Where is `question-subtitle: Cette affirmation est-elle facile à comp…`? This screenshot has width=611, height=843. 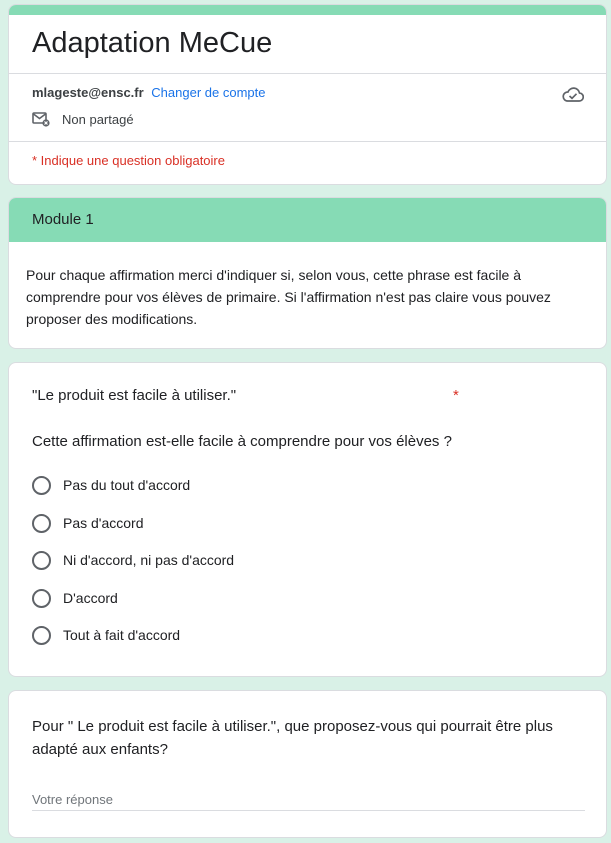
question-subtitle: Cette affirmation est-elle facile à comp… is located at coordinates (242, 441).